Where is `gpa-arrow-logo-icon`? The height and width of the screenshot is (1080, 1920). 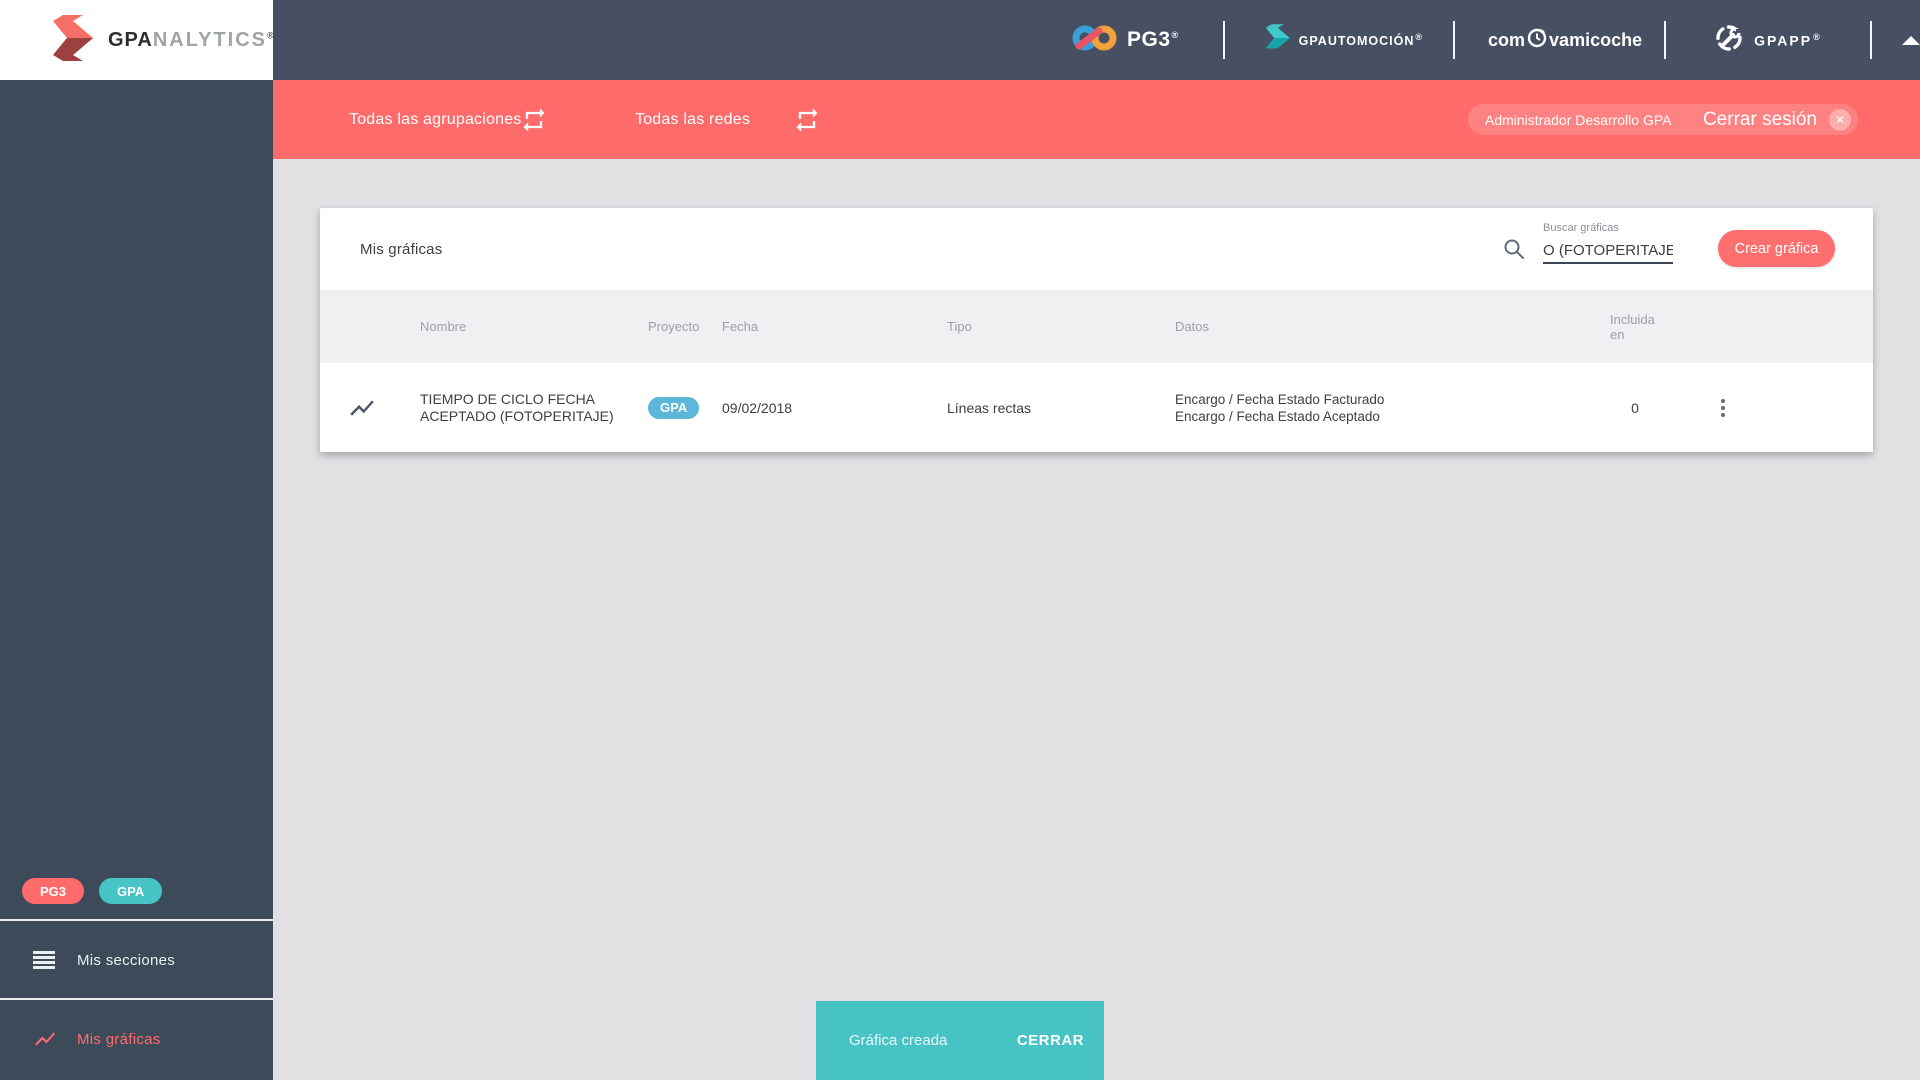 gpa-arrow-logo-icon is located at coordinates (70, 40).